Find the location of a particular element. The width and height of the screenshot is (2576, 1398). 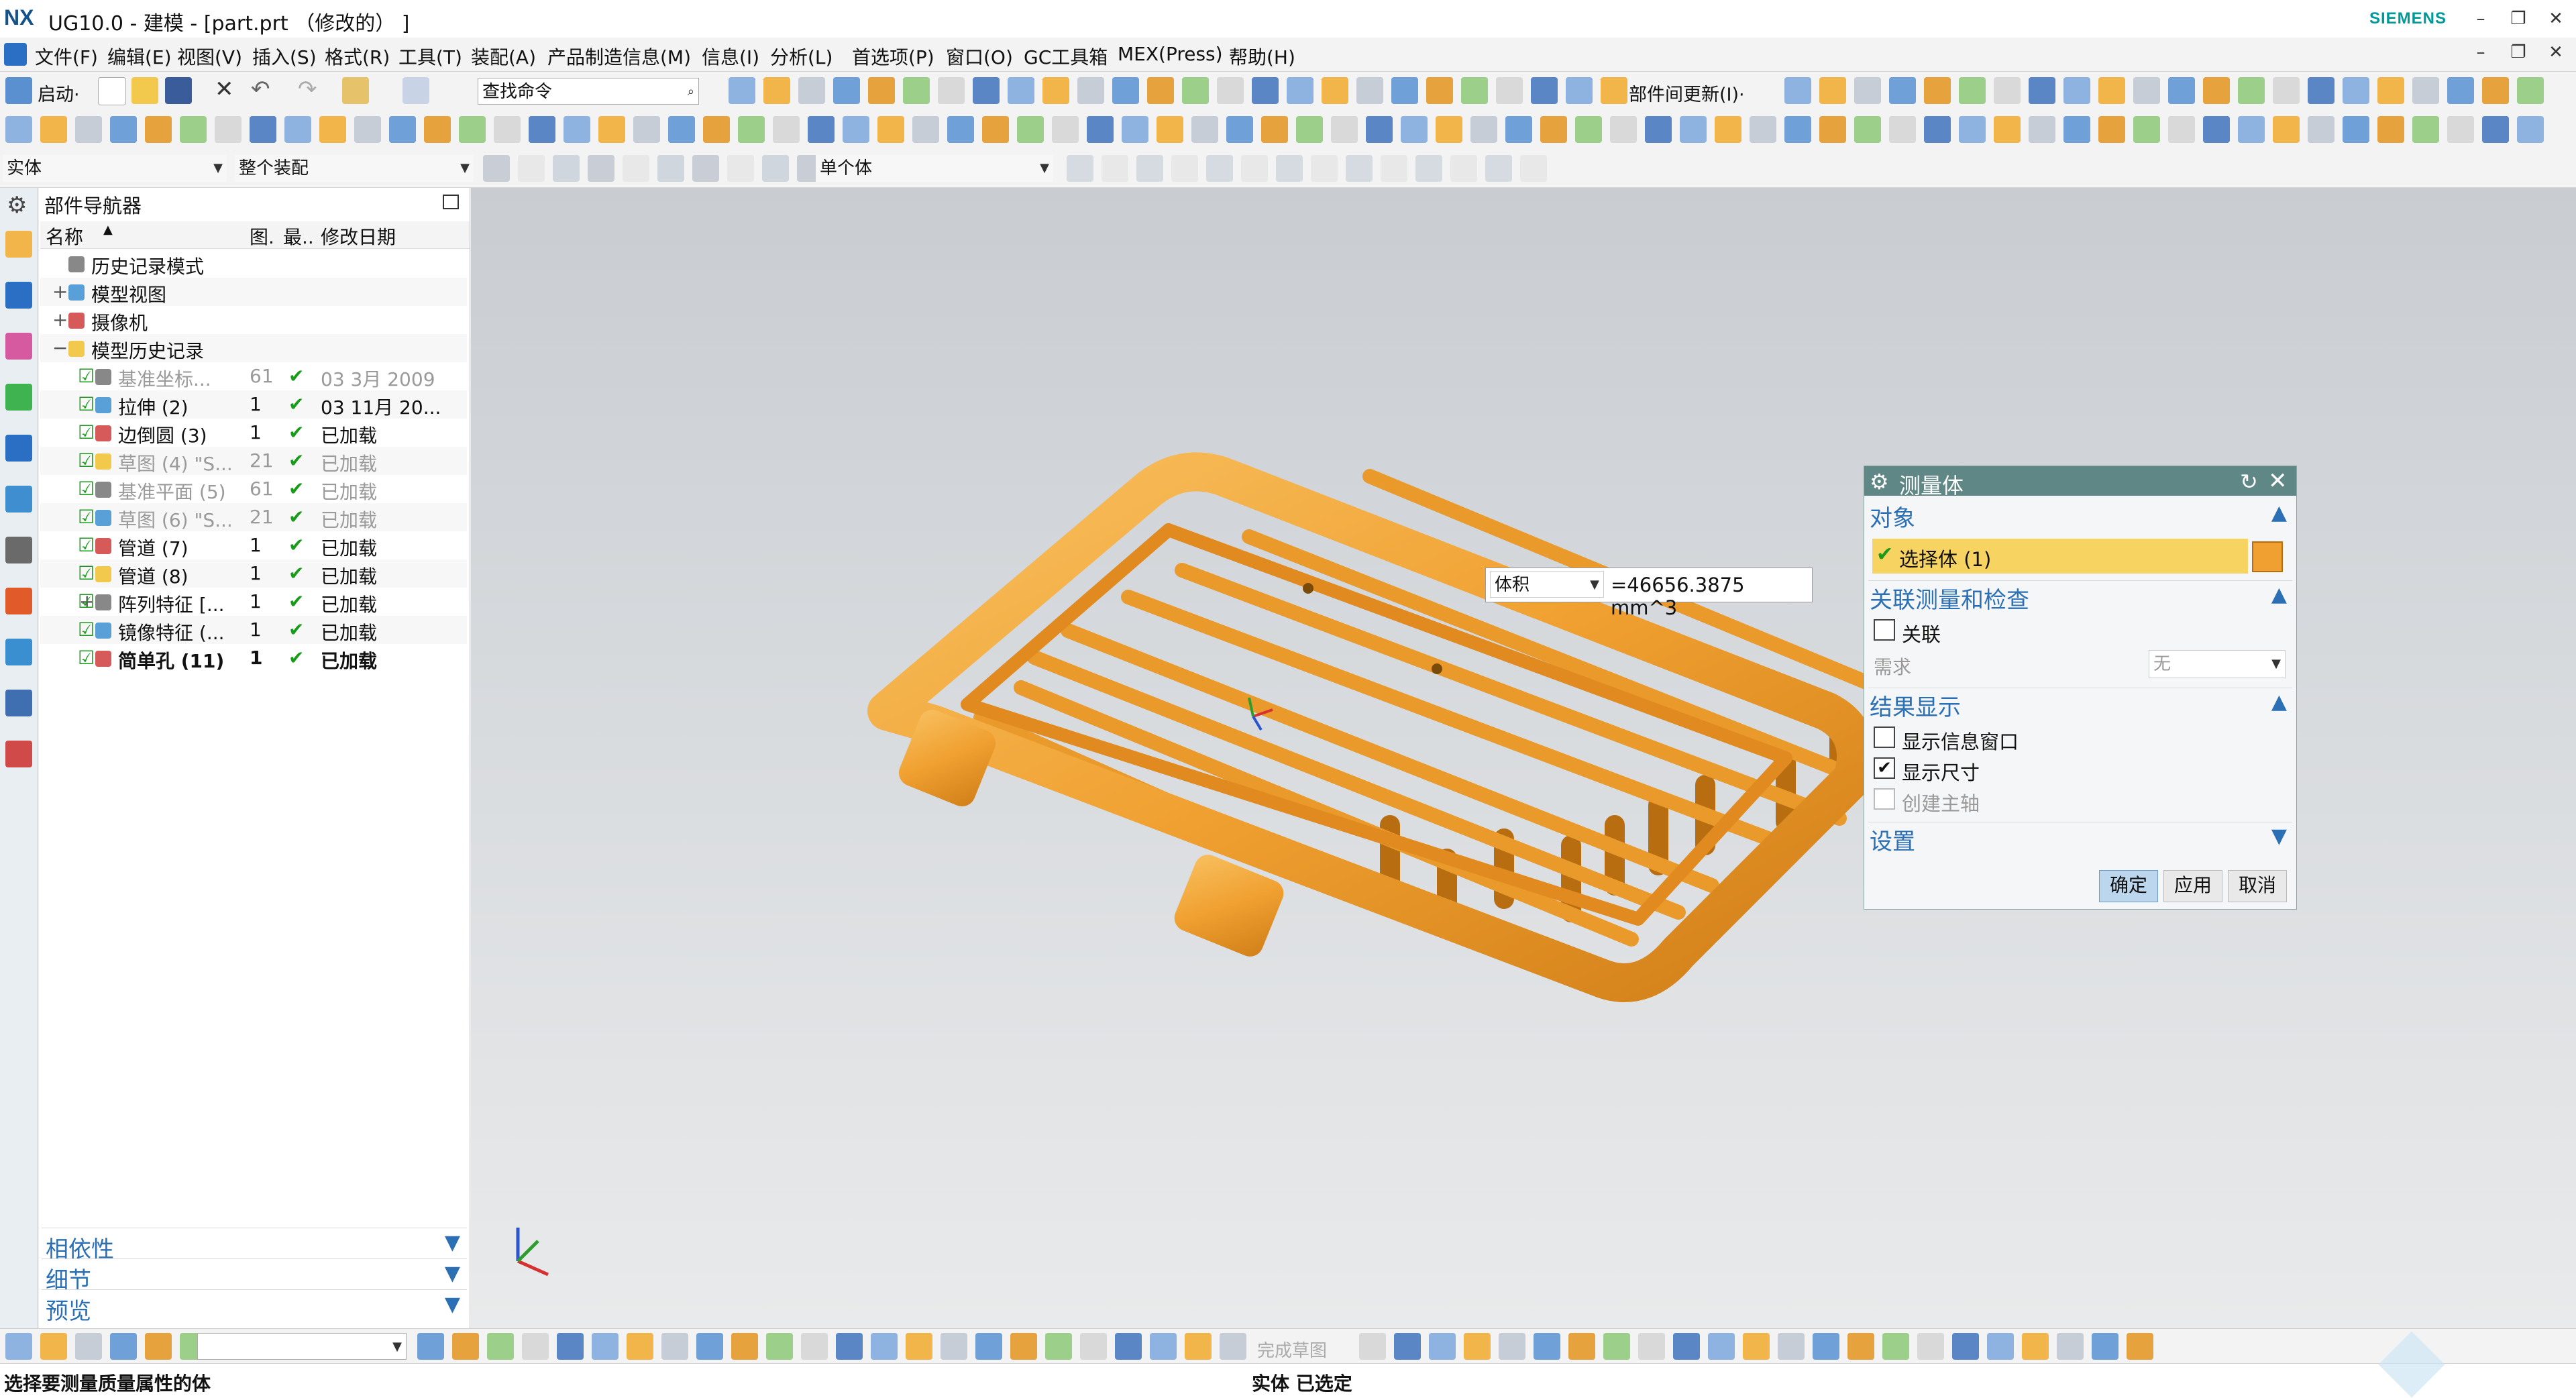

save-icon is located at coordinates (178, 90).